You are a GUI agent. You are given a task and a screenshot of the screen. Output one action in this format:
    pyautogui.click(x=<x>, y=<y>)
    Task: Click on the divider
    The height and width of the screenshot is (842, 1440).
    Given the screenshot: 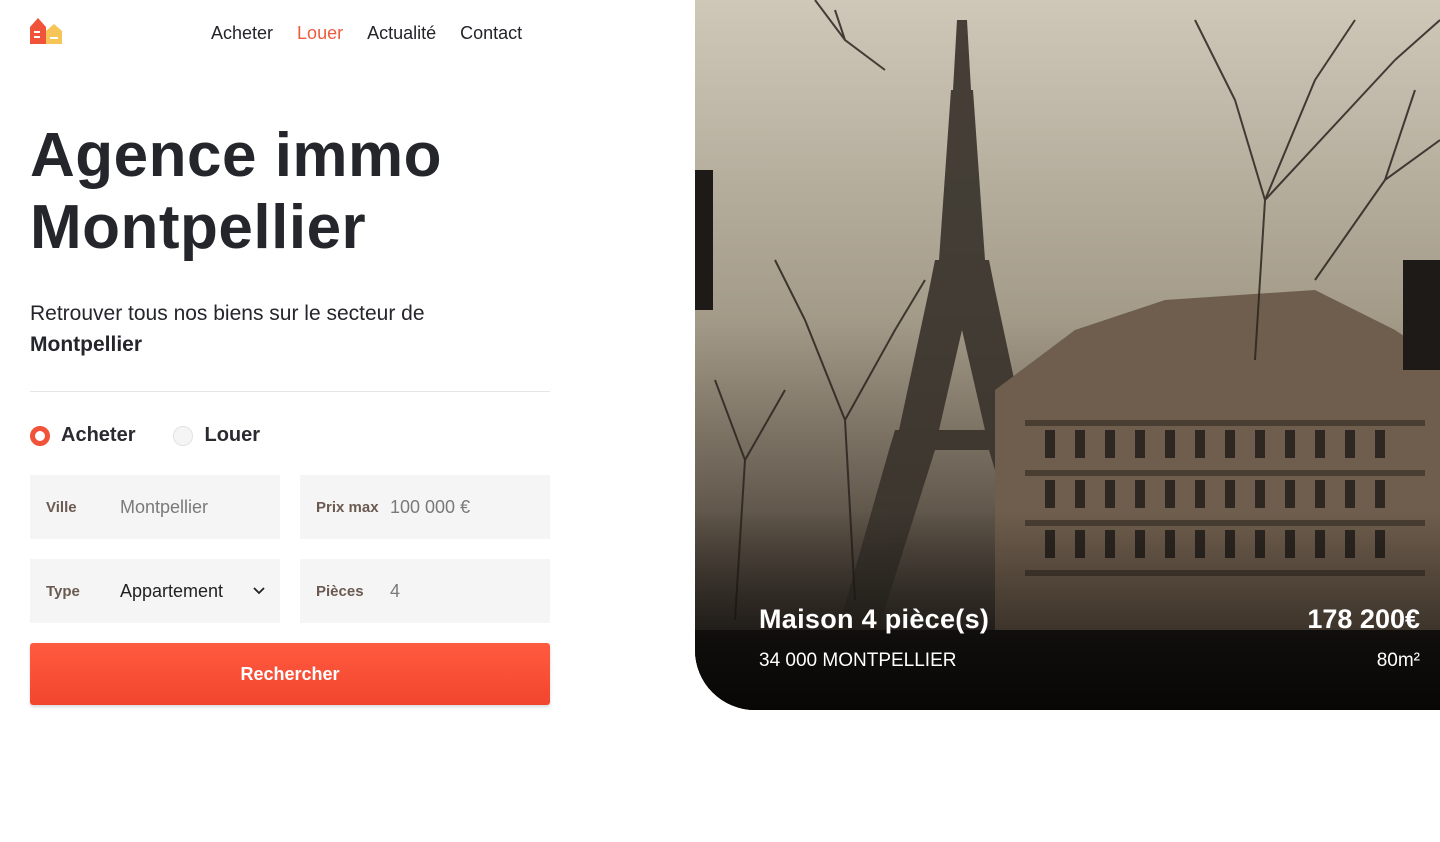 What is the action you would take?
    pyautogui.click(x=290, y=391)
    